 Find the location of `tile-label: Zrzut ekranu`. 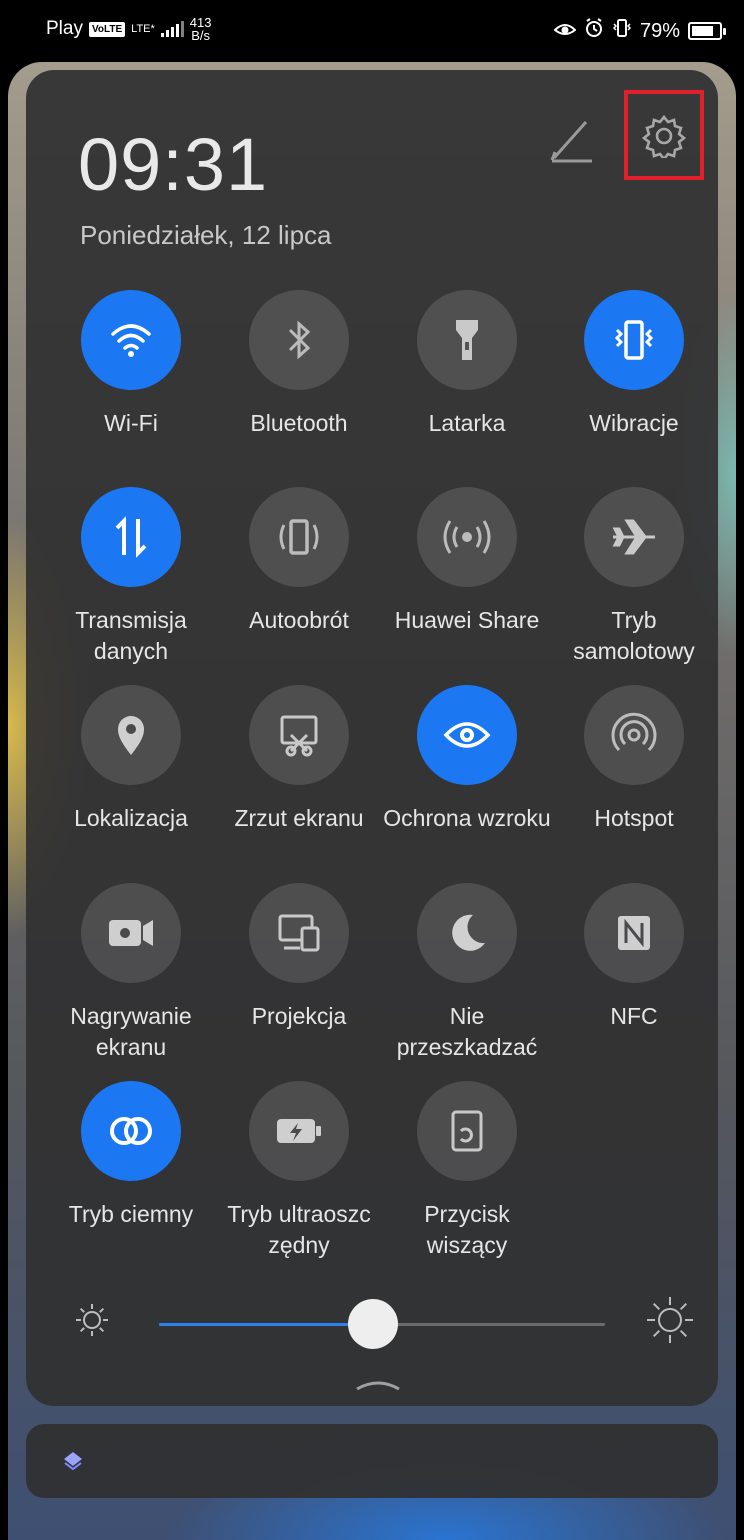

tile-label: Zrzut ekranu is located at coordinates (299, 818).